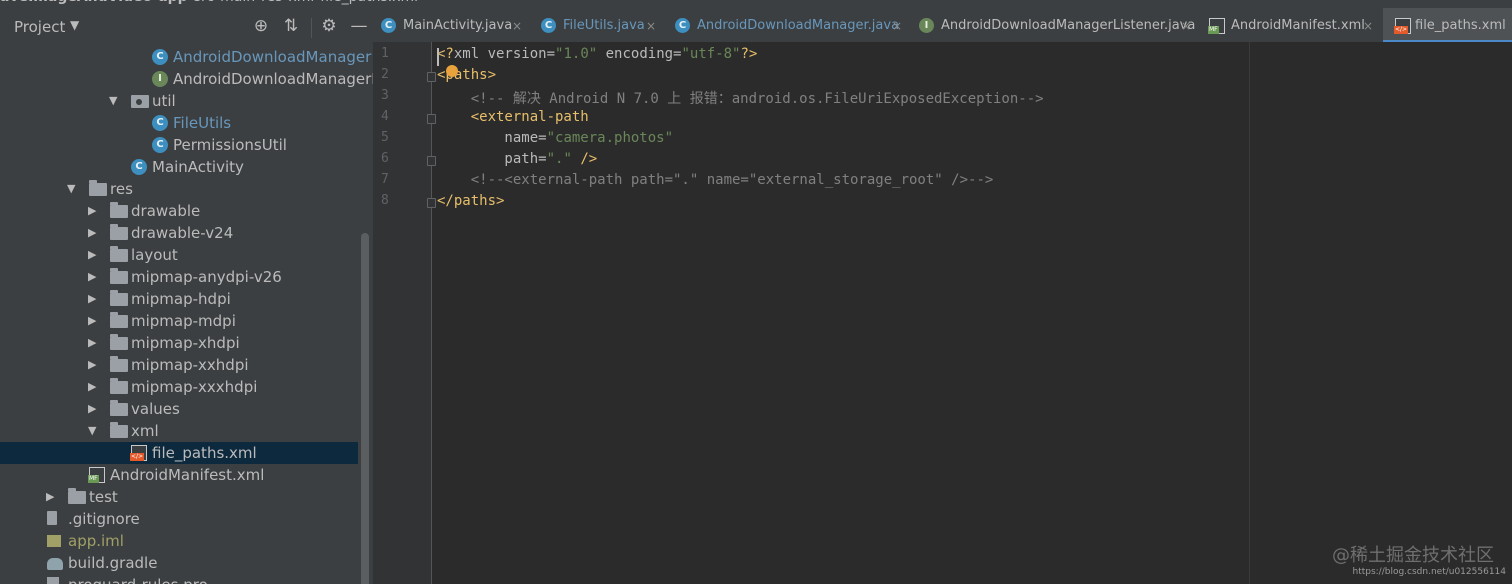  Describe the element at coordinates (140, 101) in the screenshot. I see `package-folder-icon` at that location.